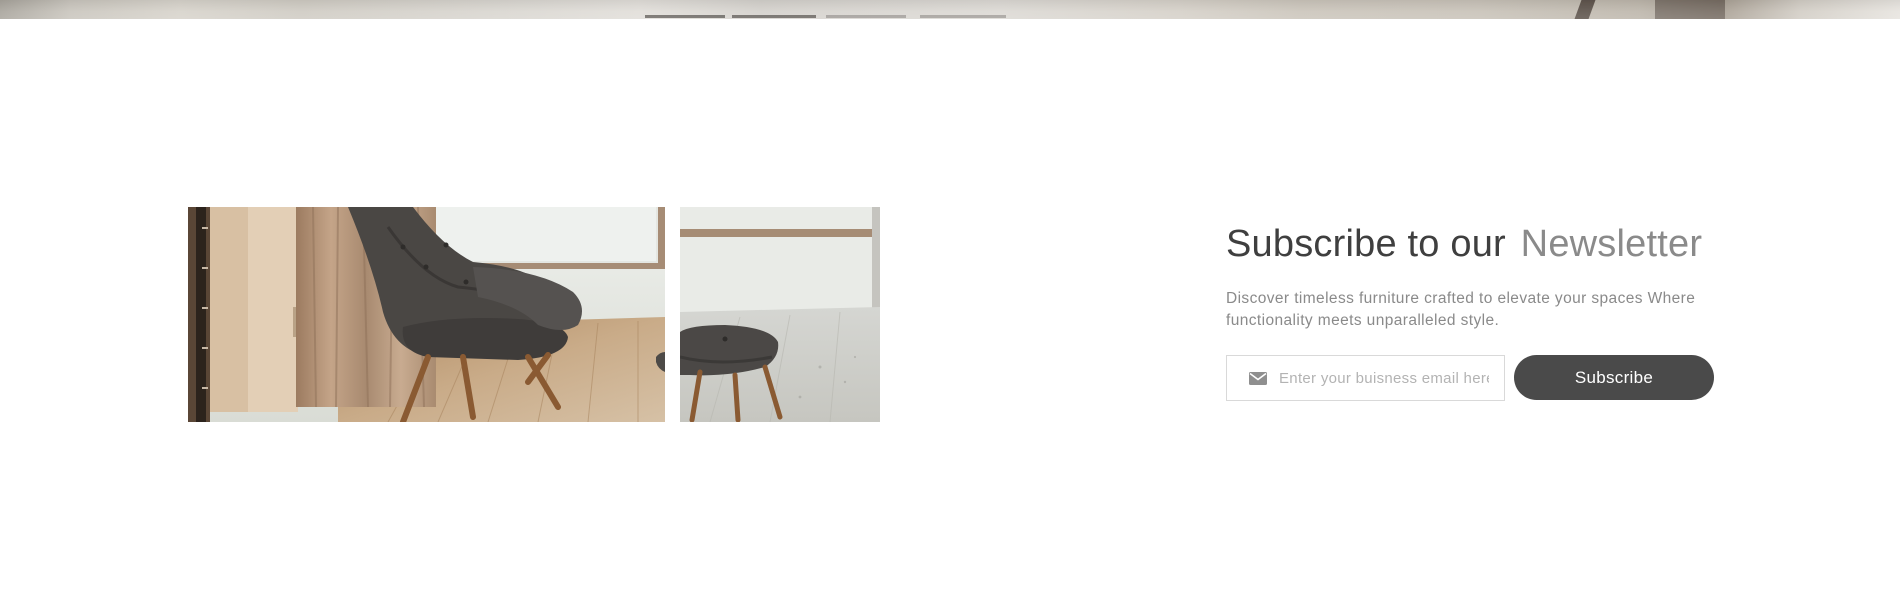  Describe the element at coordinates (950, 9) in the screenshot. I see `hero-image-strip` at that location.